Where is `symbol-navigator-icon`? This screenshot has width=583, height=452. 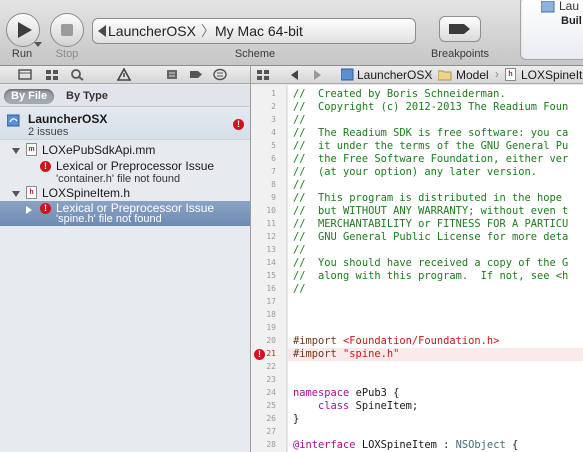 symbol-navigator-icon is located at coordinates (52, 74).